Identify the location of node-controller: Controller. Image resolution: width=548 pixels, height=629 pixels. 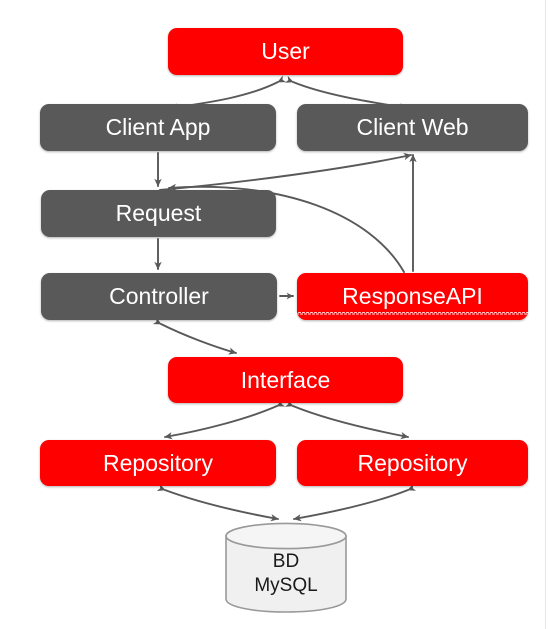
(159, 296).